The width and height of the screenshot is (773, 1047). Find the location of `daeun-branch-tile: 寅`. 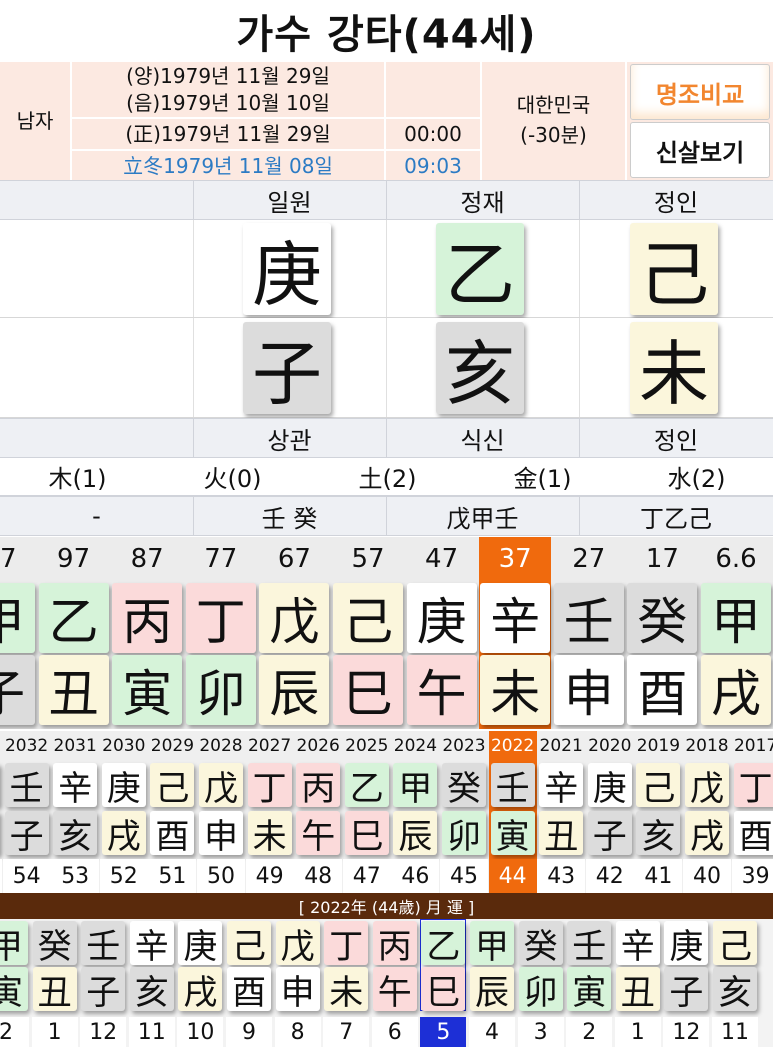

daeun-branch-tile: 寅 is located at coordinates (147, 690).